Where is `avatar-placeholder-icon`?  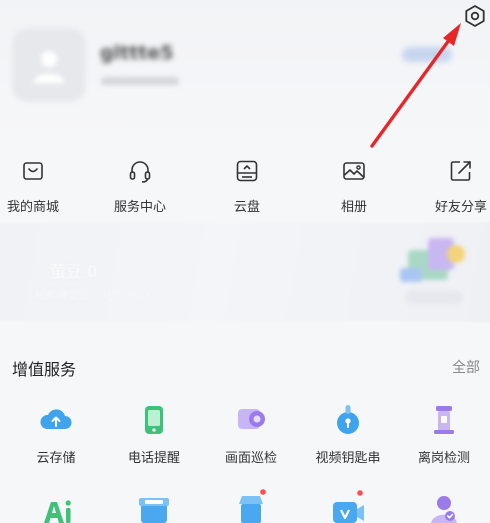 avatar-placeholder-icon is located at coordinates (49, 67).